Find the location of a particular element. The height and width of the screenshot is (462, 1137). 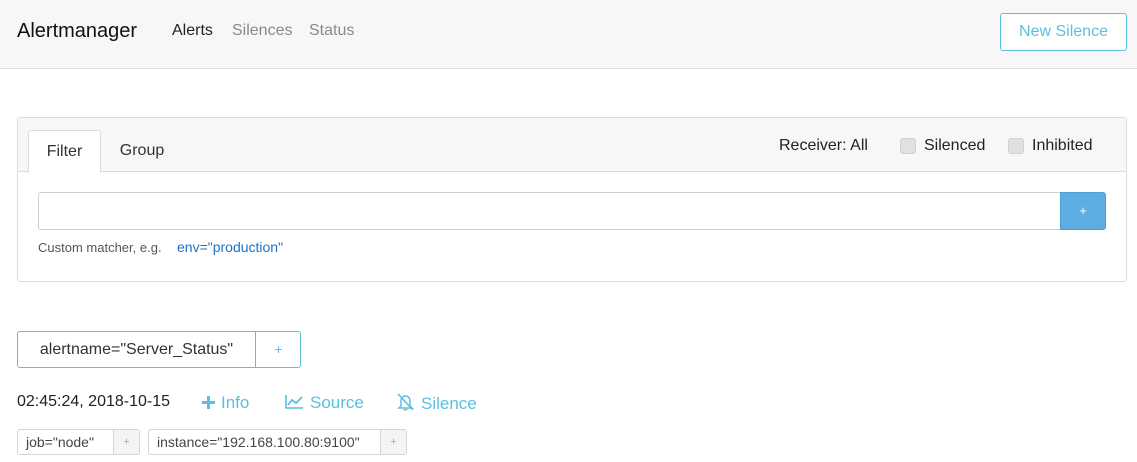

group-label-add-button: + is located at coordinates (278, 349).